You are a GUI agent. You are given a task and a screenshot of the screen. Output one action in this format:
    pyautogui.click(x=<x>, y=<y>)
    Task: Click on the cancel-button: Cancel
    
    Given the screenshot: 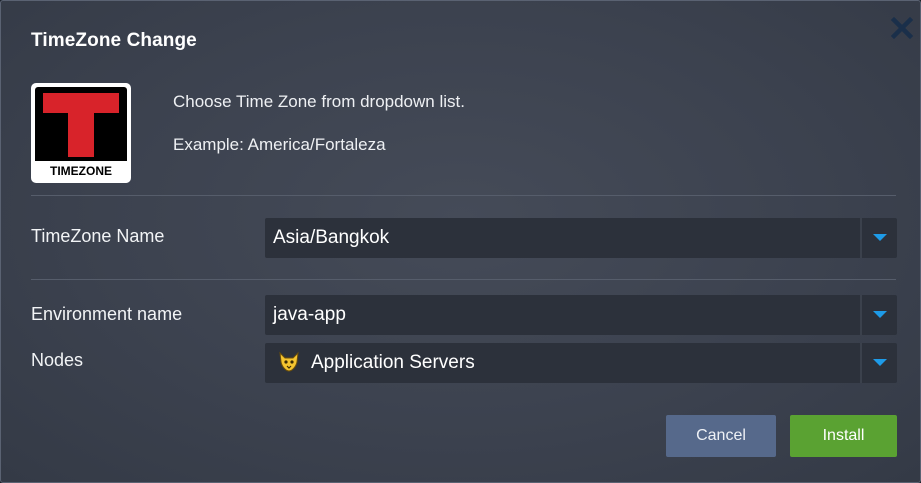 What is the action you would take?
    pyautogui.click(x=721, y=436)
    